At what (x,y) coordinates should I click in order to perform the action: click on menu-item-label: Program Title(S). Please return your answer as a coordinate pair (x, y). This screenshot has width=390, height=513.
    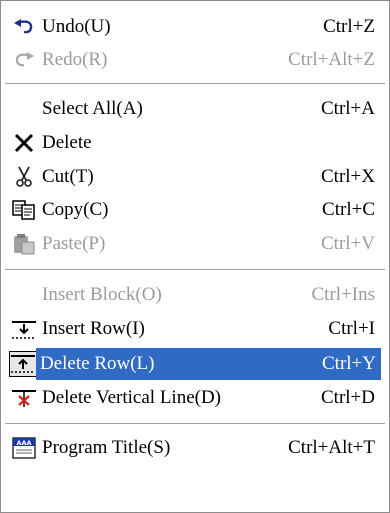
    Looking at the image, I should click on (106, 447).